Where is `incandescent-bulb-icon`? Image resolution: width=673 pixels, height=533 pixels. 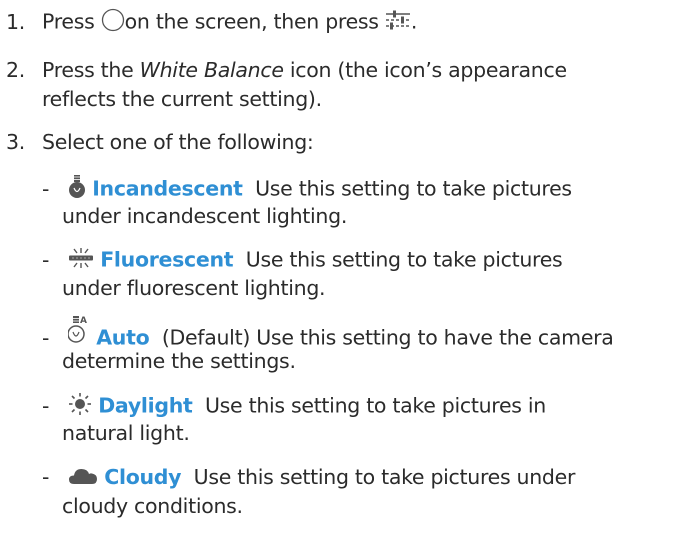 incandescent-bulb-icon is located at coordinates (77, 189).